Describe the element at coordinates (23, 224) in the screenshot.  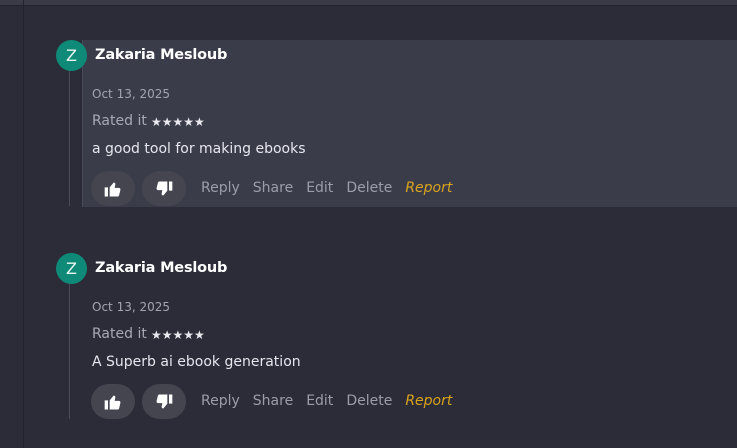
I see `left-divider` at that location.